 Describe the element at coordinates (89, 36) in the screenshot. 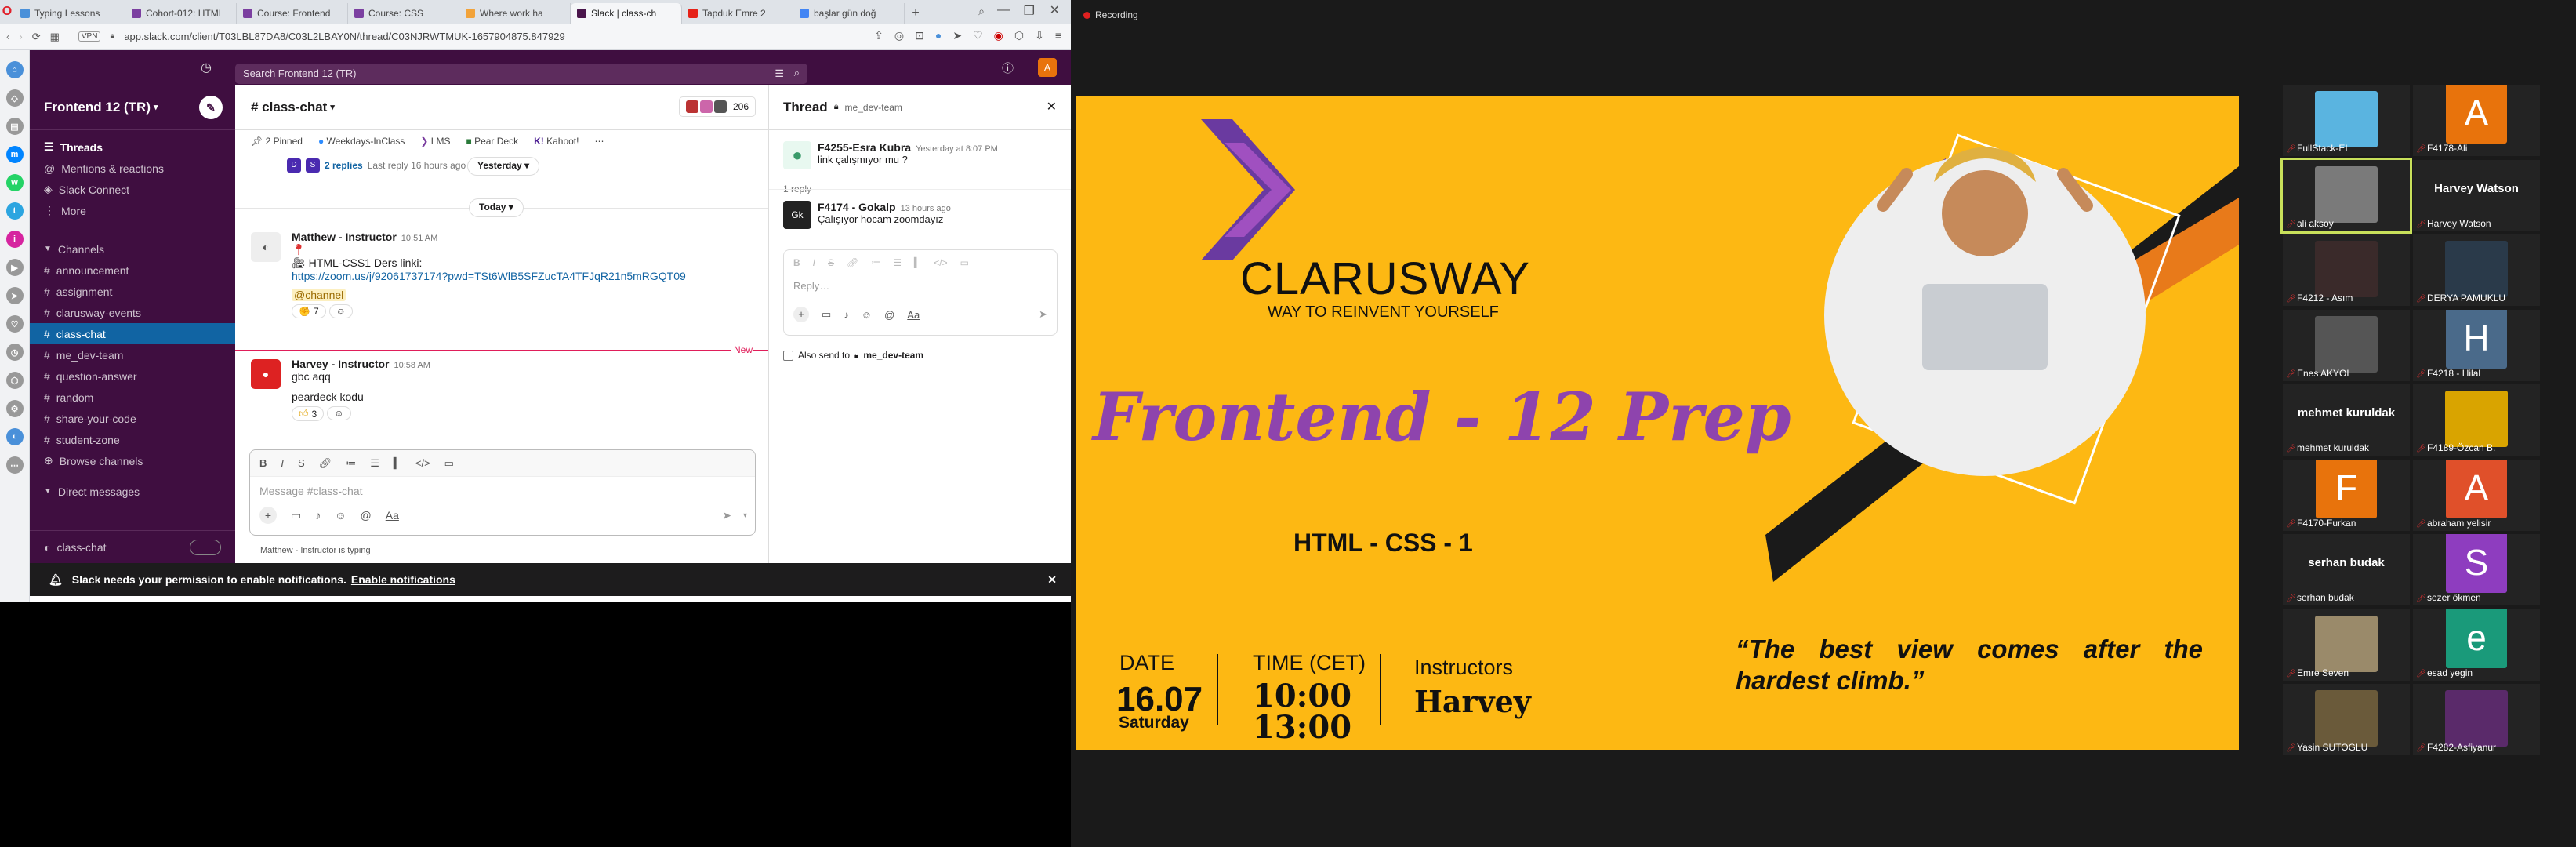

I see `vpn-badge: VPN` at that location.